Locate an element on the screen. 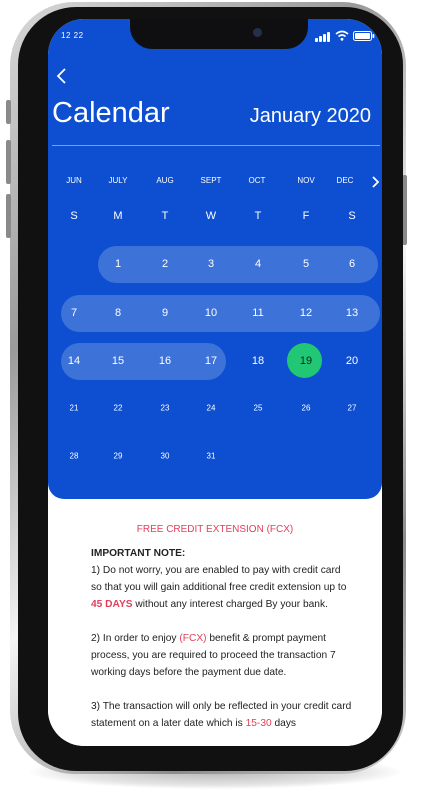  back-arrow-icon is located at coordinates (63, 76).